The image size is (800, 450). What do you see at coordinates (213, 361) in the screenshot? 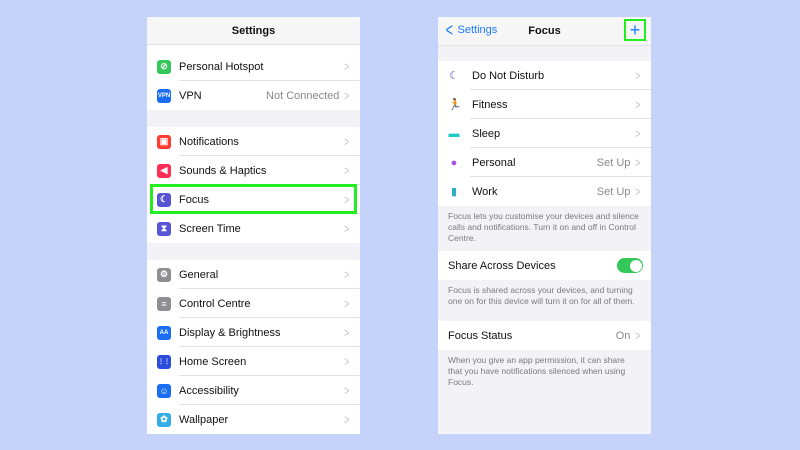
I see `row-label: Home Screen` at bounding box center [213, 361].